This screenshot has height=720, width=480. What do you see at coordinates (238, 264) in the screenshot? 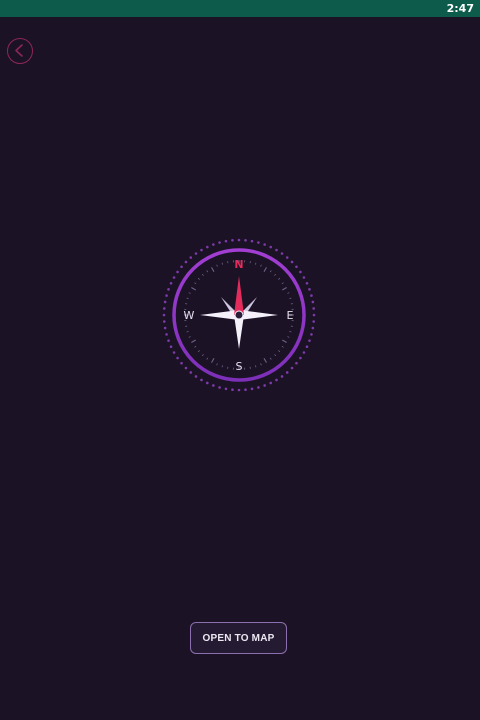
I see `north-label: N` at bounding box center [238, 264].